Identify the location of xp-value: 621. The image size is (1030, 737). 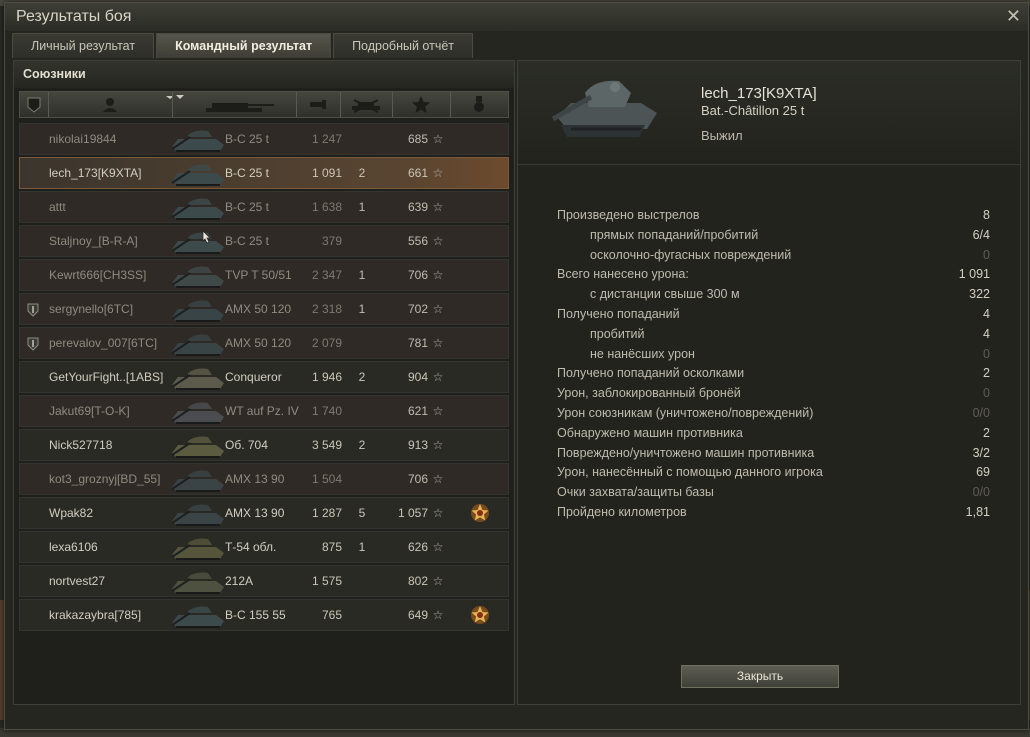
(417, 411).